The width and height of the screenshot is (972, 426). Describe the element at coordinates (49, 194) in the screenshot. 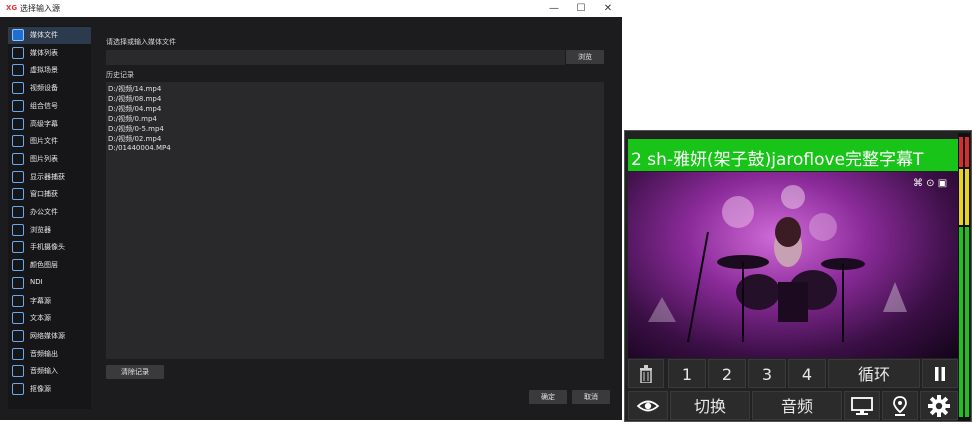

I see `sidebar-item: 窗口捕获` at that location.